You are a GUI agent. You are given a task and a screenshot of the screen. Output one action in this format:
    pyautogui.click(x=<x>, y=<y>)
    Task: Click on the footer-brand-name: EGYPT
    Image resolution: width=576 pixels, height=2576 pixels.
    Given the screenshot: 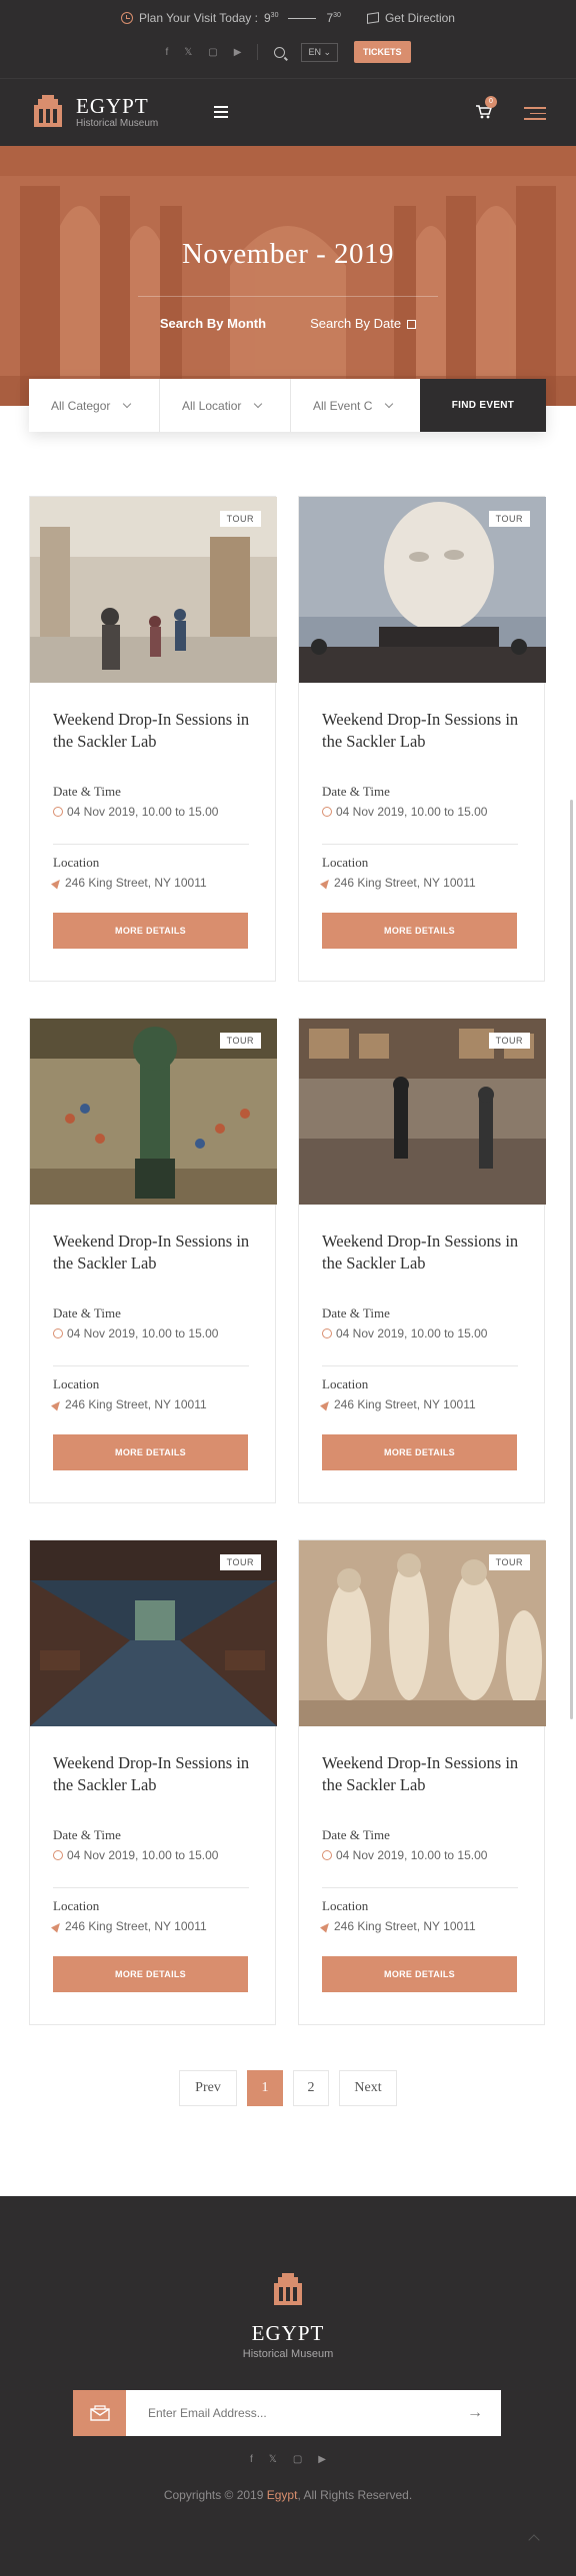 What is the action you would take?
    pyautogui.click(x=288, y=2333)
    